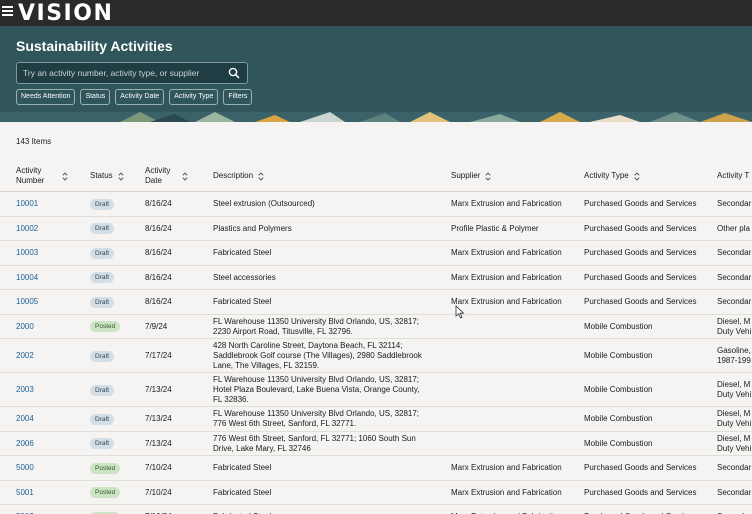 The height and width of the screenshot is (514, 752). I want to click on activity-number-link: 10003, so click(27, 253).